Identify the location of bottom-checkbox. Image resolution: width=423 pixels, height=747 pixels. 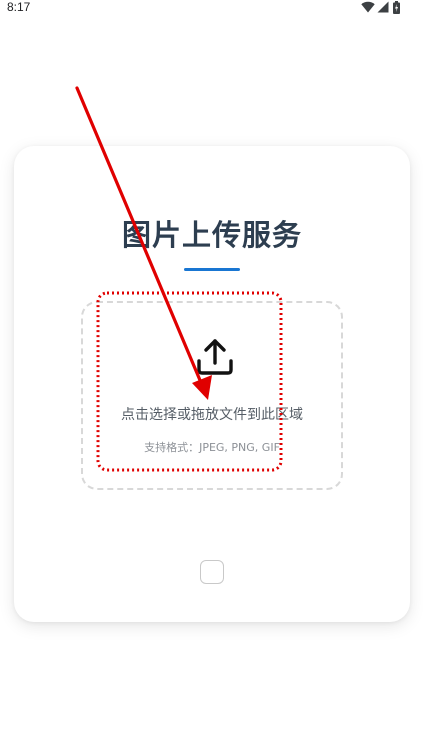
(212, 572).